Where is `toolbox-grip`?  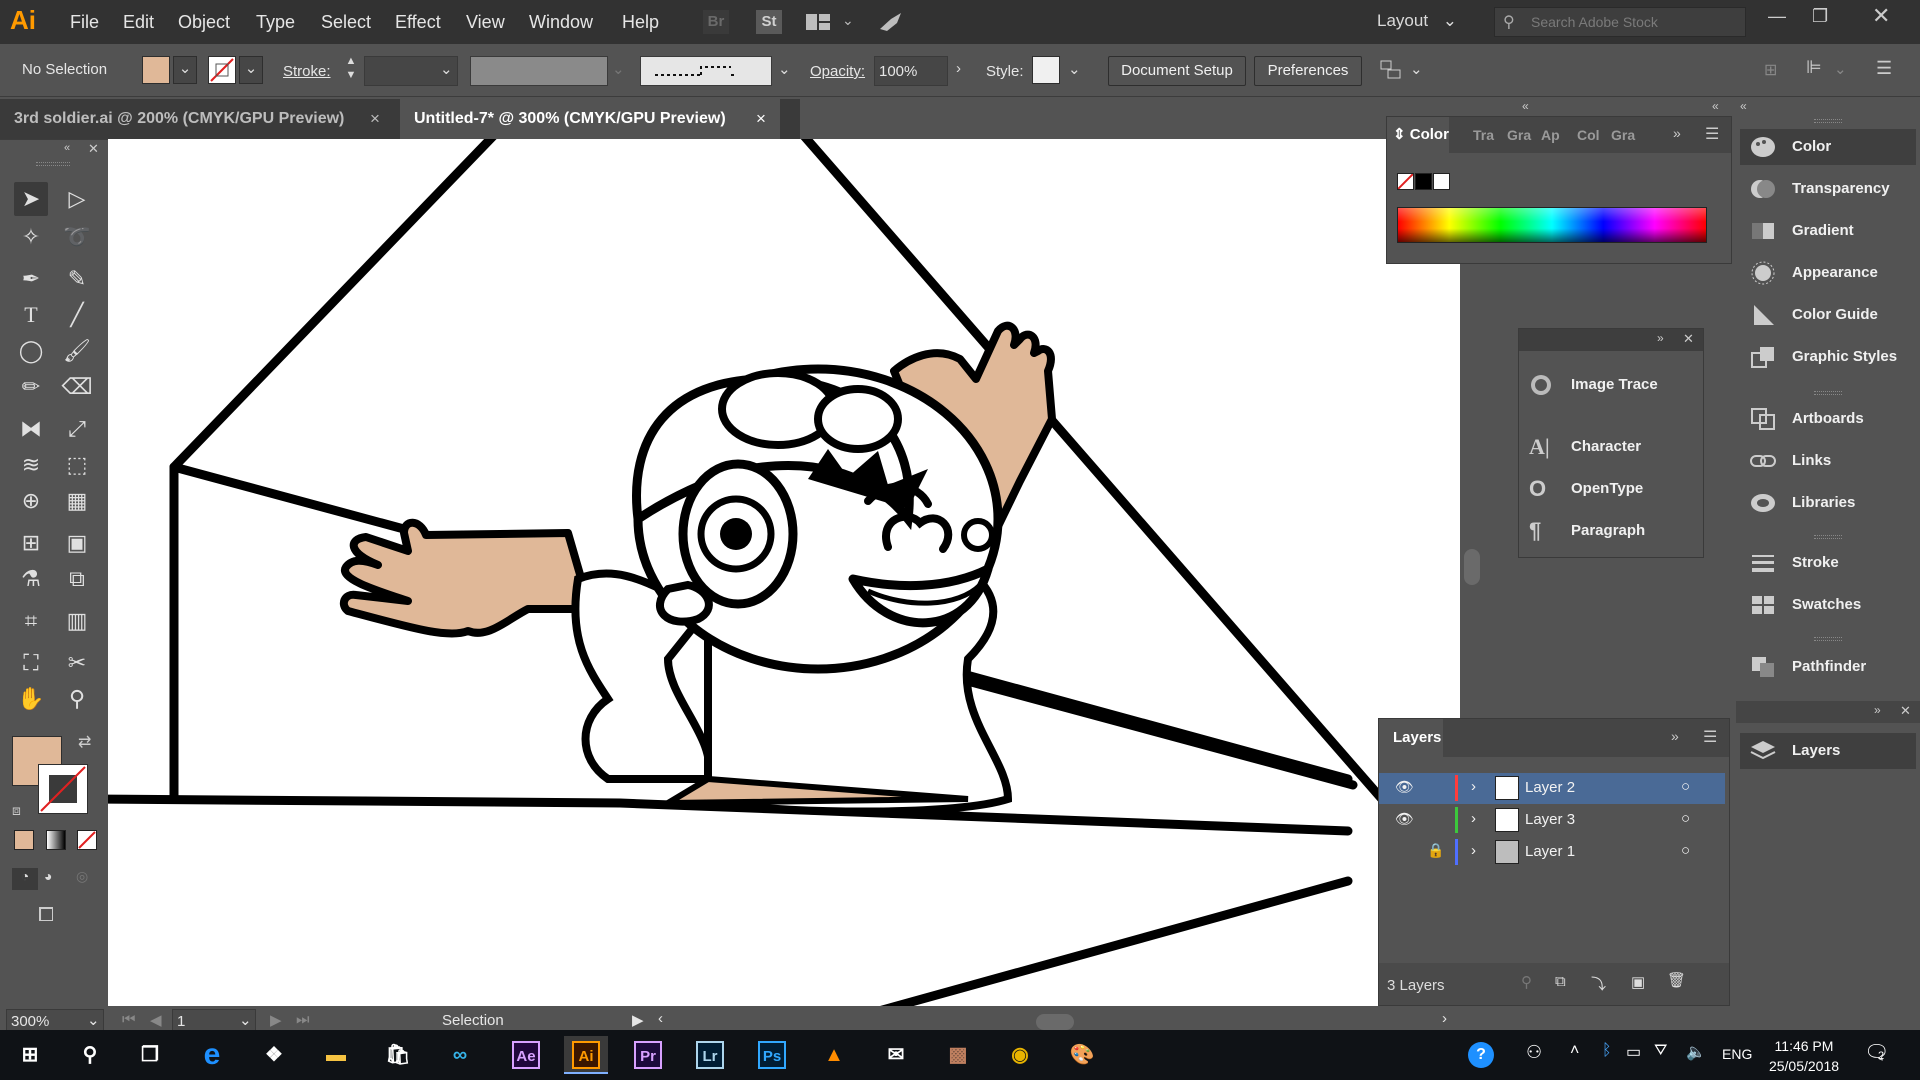 toolbox-grip is located at coordinates (53, 164).